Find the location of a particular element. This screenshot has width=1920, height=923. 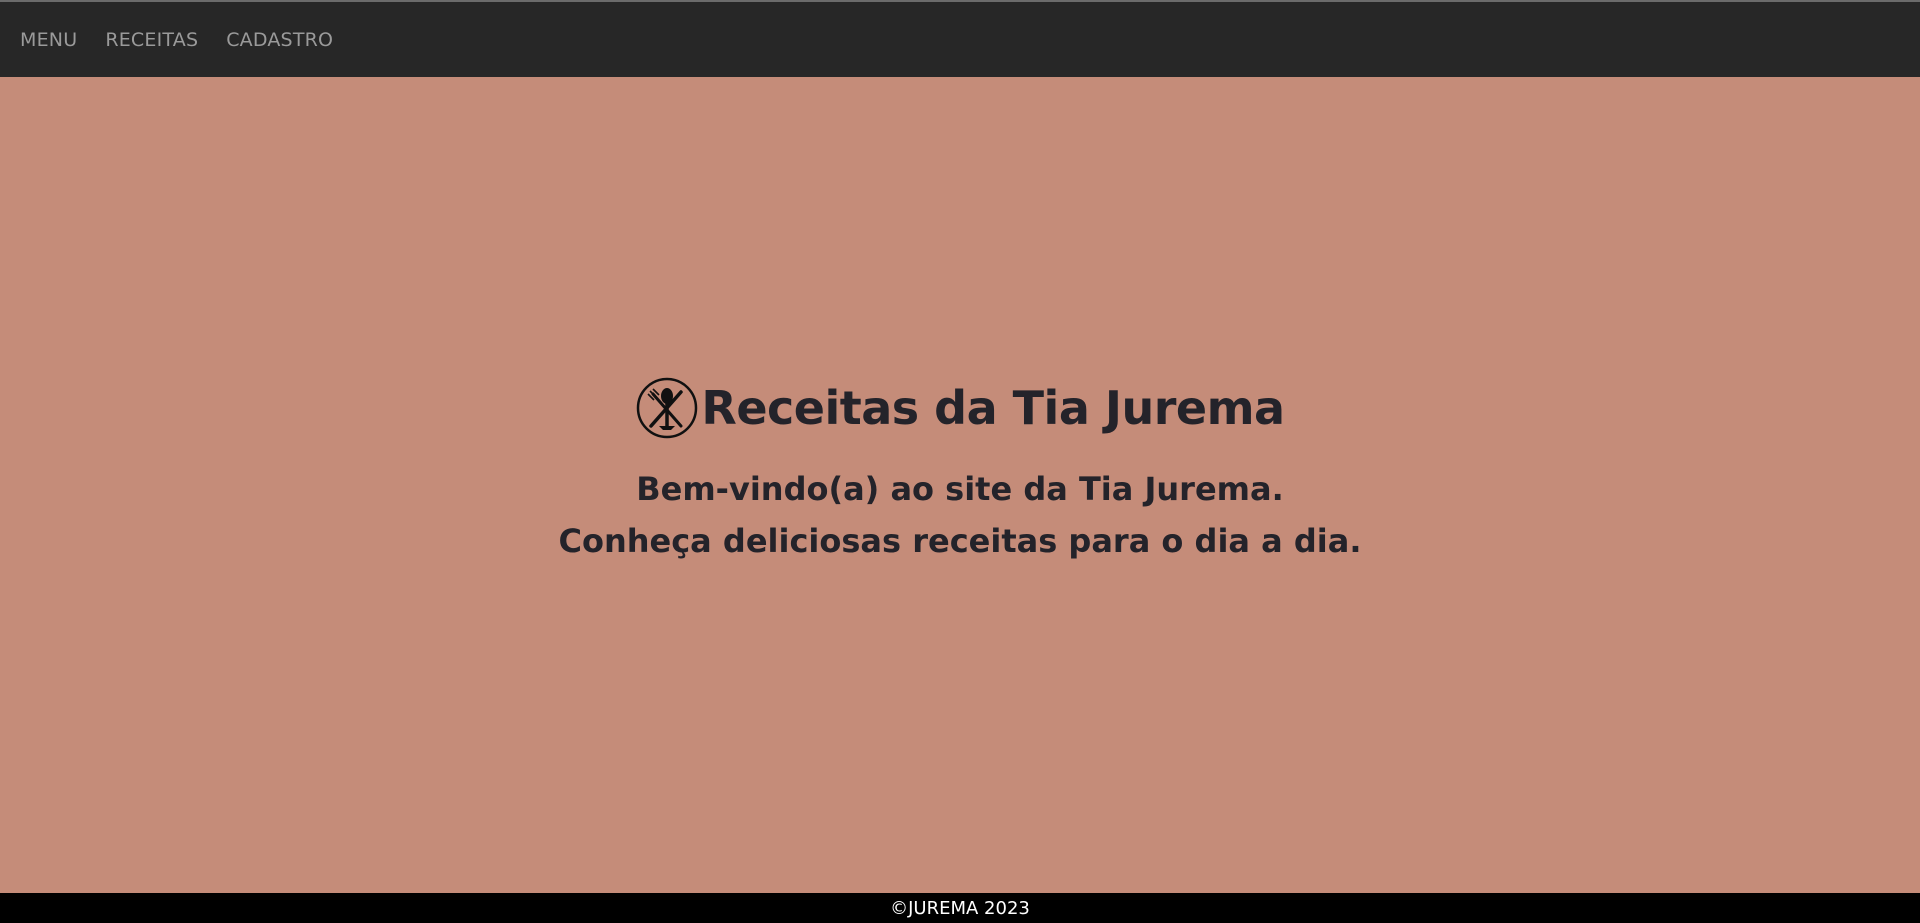

nav-link-menu: MENU is located at coordinates (48, 40).